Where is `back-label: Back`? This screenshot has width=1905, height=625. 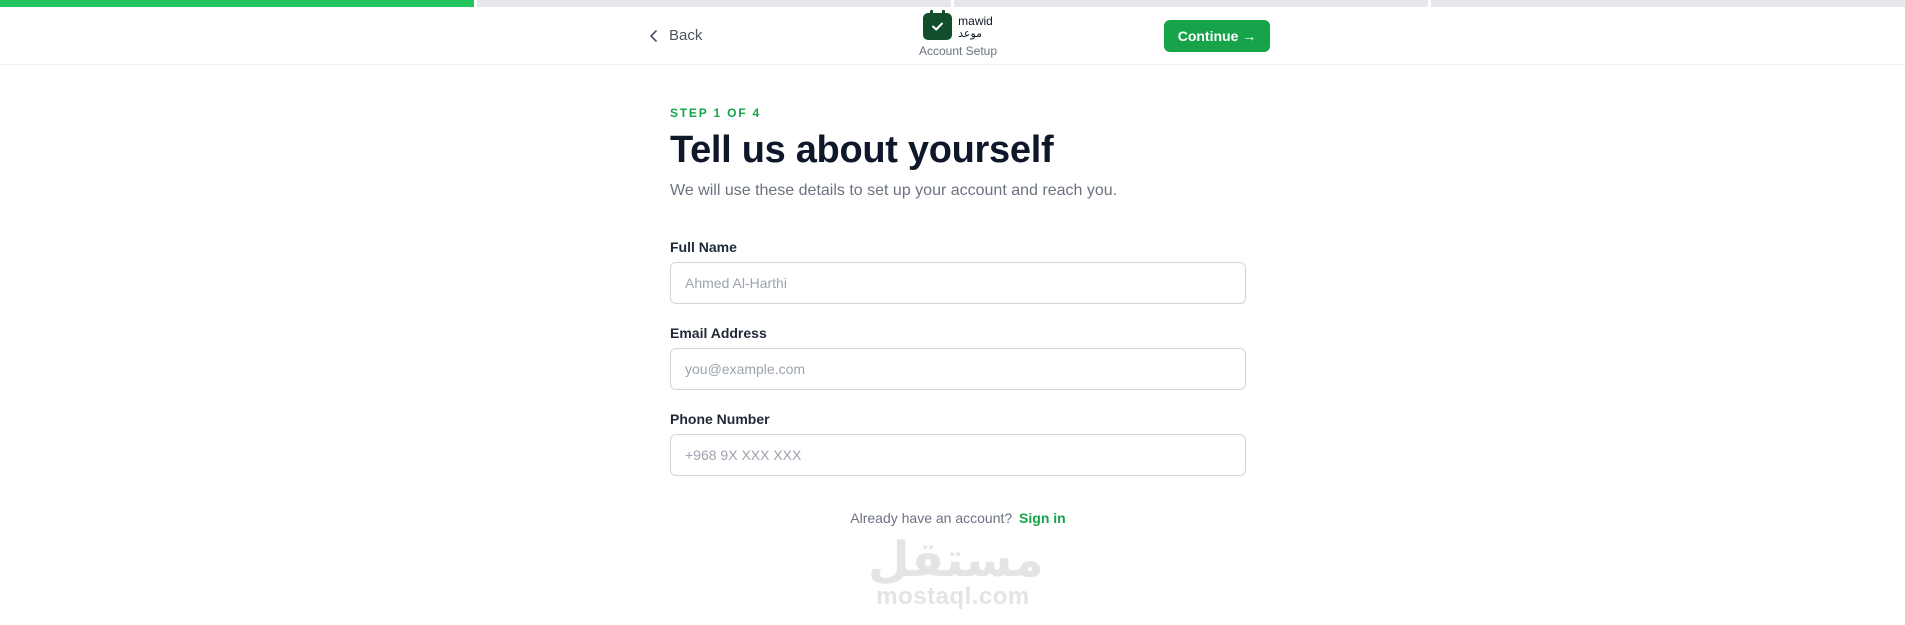 back-label: Back is located at coordinates (686, 35).